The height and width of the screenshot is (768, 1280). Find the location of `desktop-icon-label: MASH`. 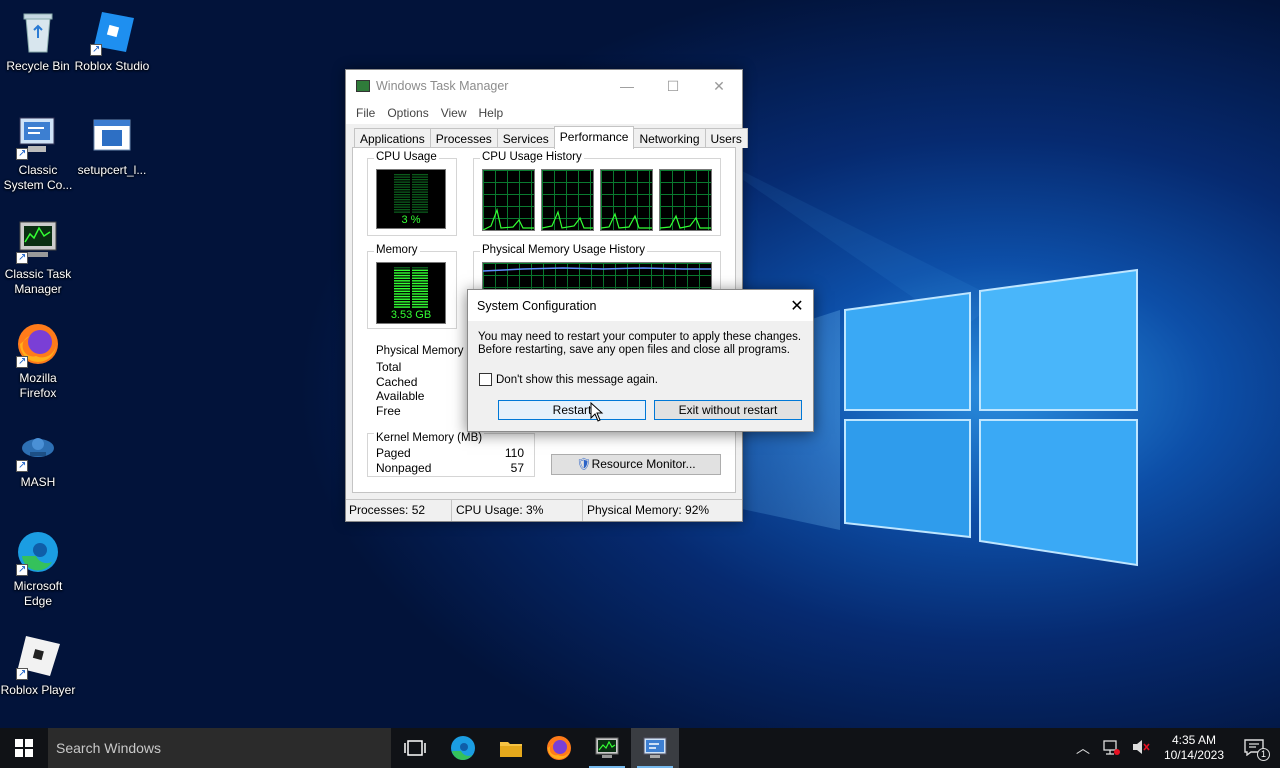

desktop-icon-label: MASH is located at coordinates (38, 482).